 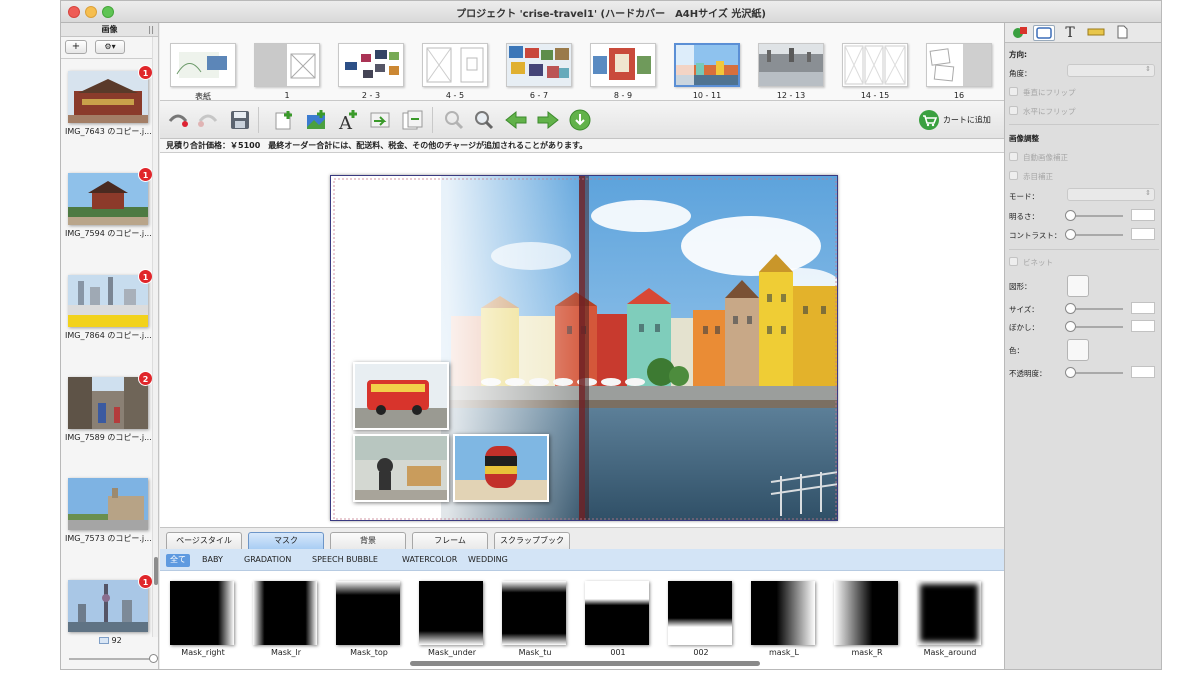 I want to click on page-thumb-10-11: 10 - 11, so click(x=707, y=71).